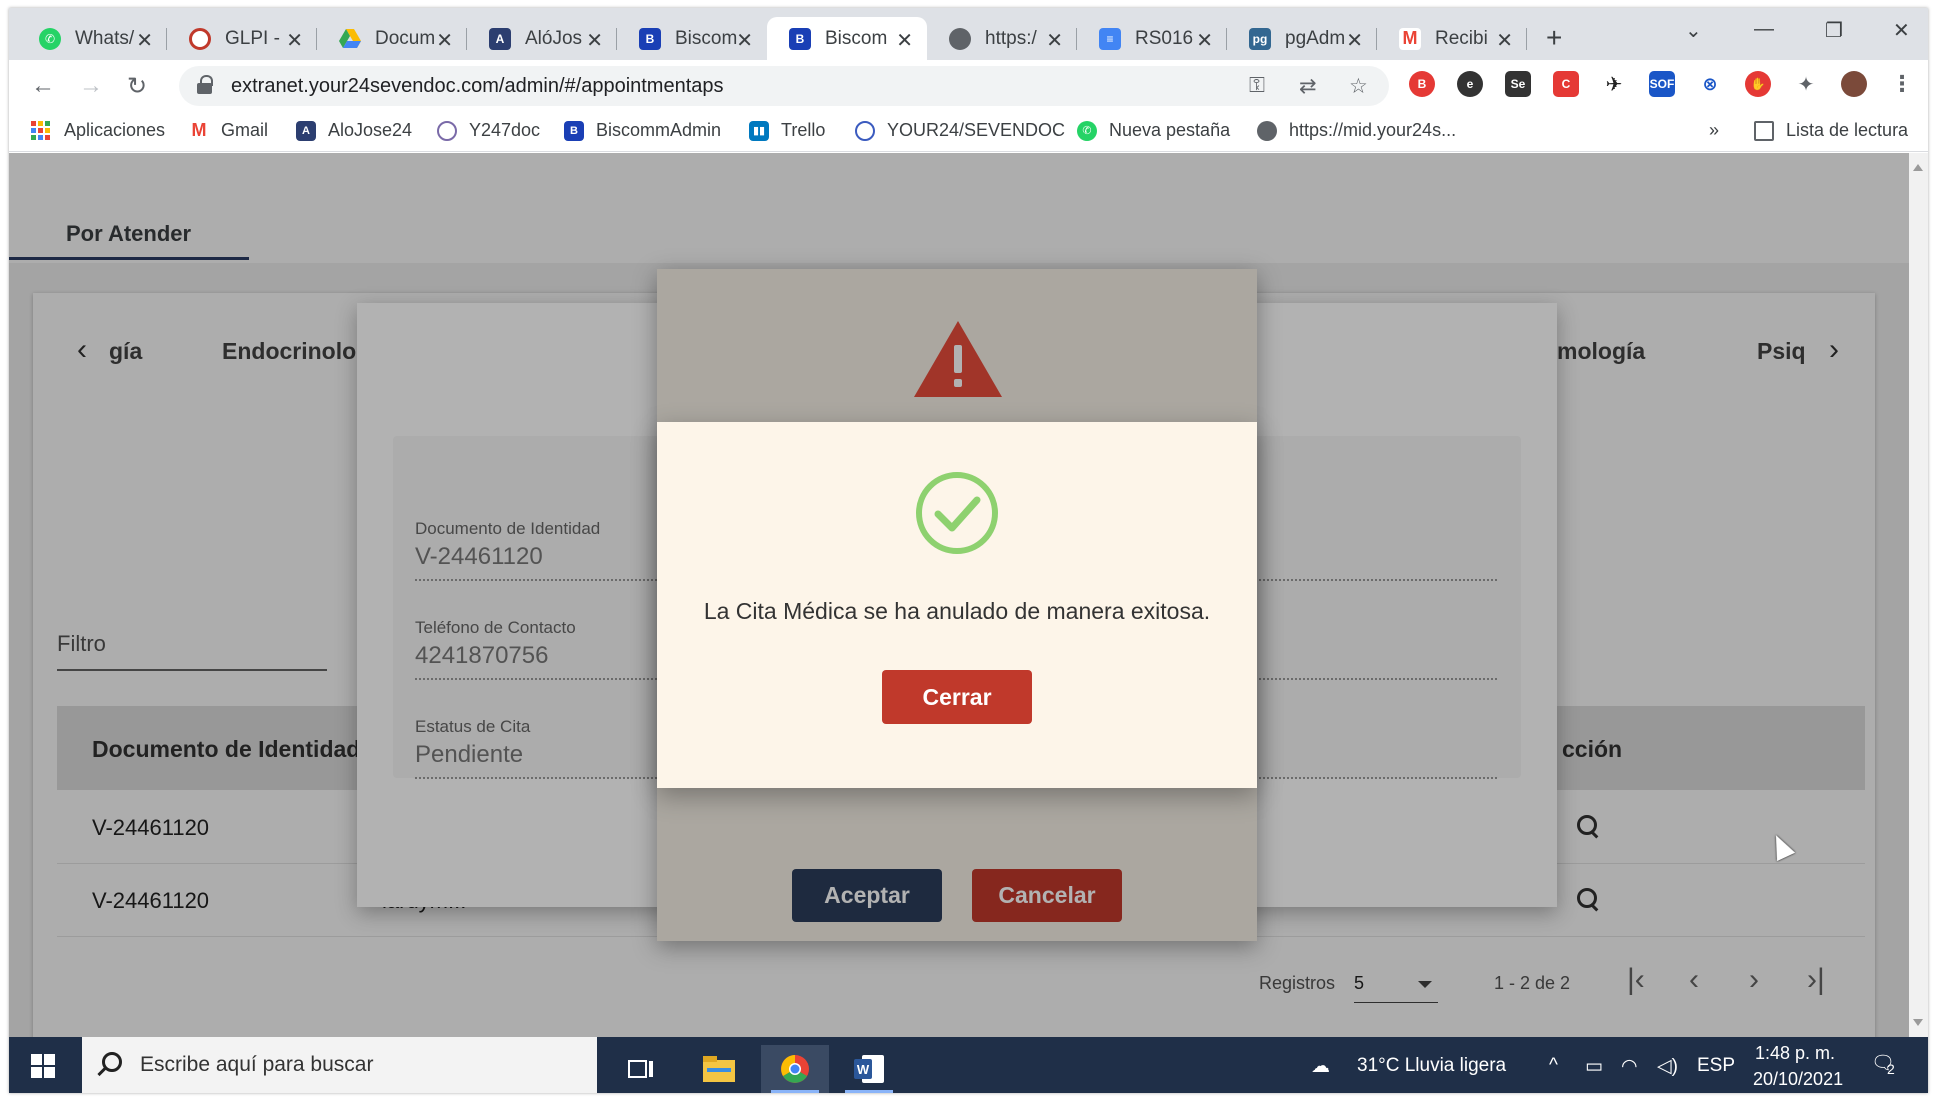 This screenshot has width=1937, height=1097. What do you see at coordinates (92, 38) in the screenshot?
I see `tab-whatsapp: ✆ Whats/ ✕` at bounding box center [92, 38].